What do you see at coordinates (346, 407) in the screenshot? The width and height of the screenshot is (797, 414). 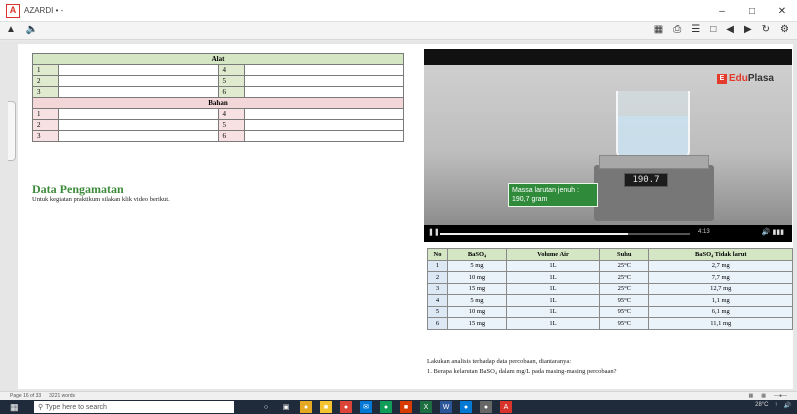 I see `chrome-icon: ●` at bounding box center [346, 407].